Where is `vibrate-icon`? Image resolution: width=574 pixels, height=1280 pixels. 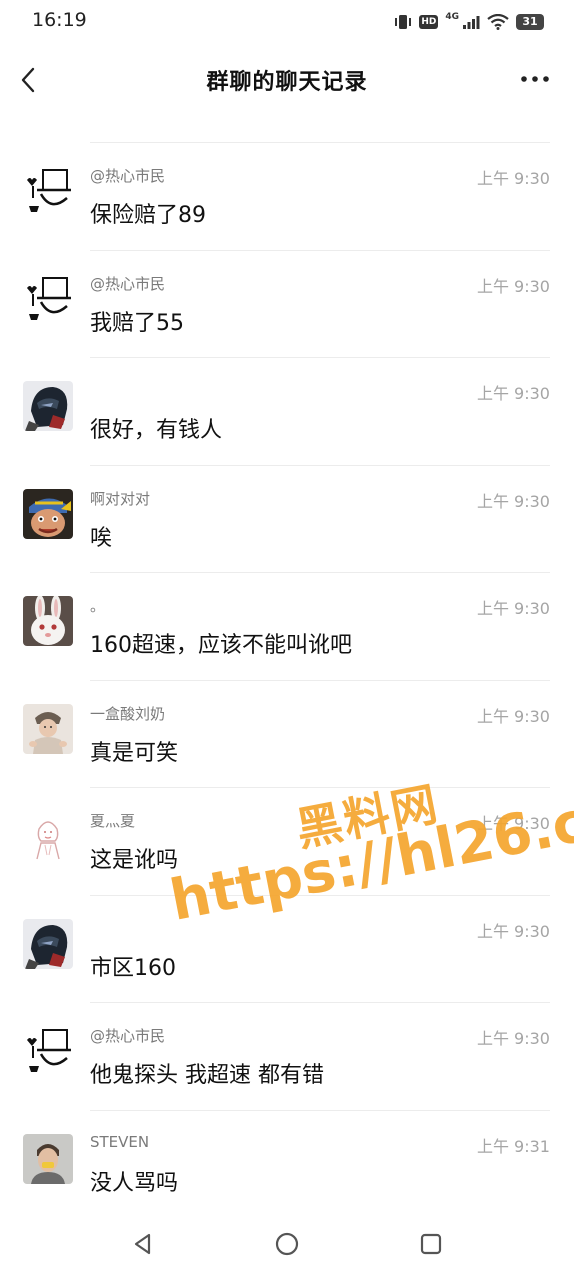
vibrate-icon is located at coordinates (403, 22).